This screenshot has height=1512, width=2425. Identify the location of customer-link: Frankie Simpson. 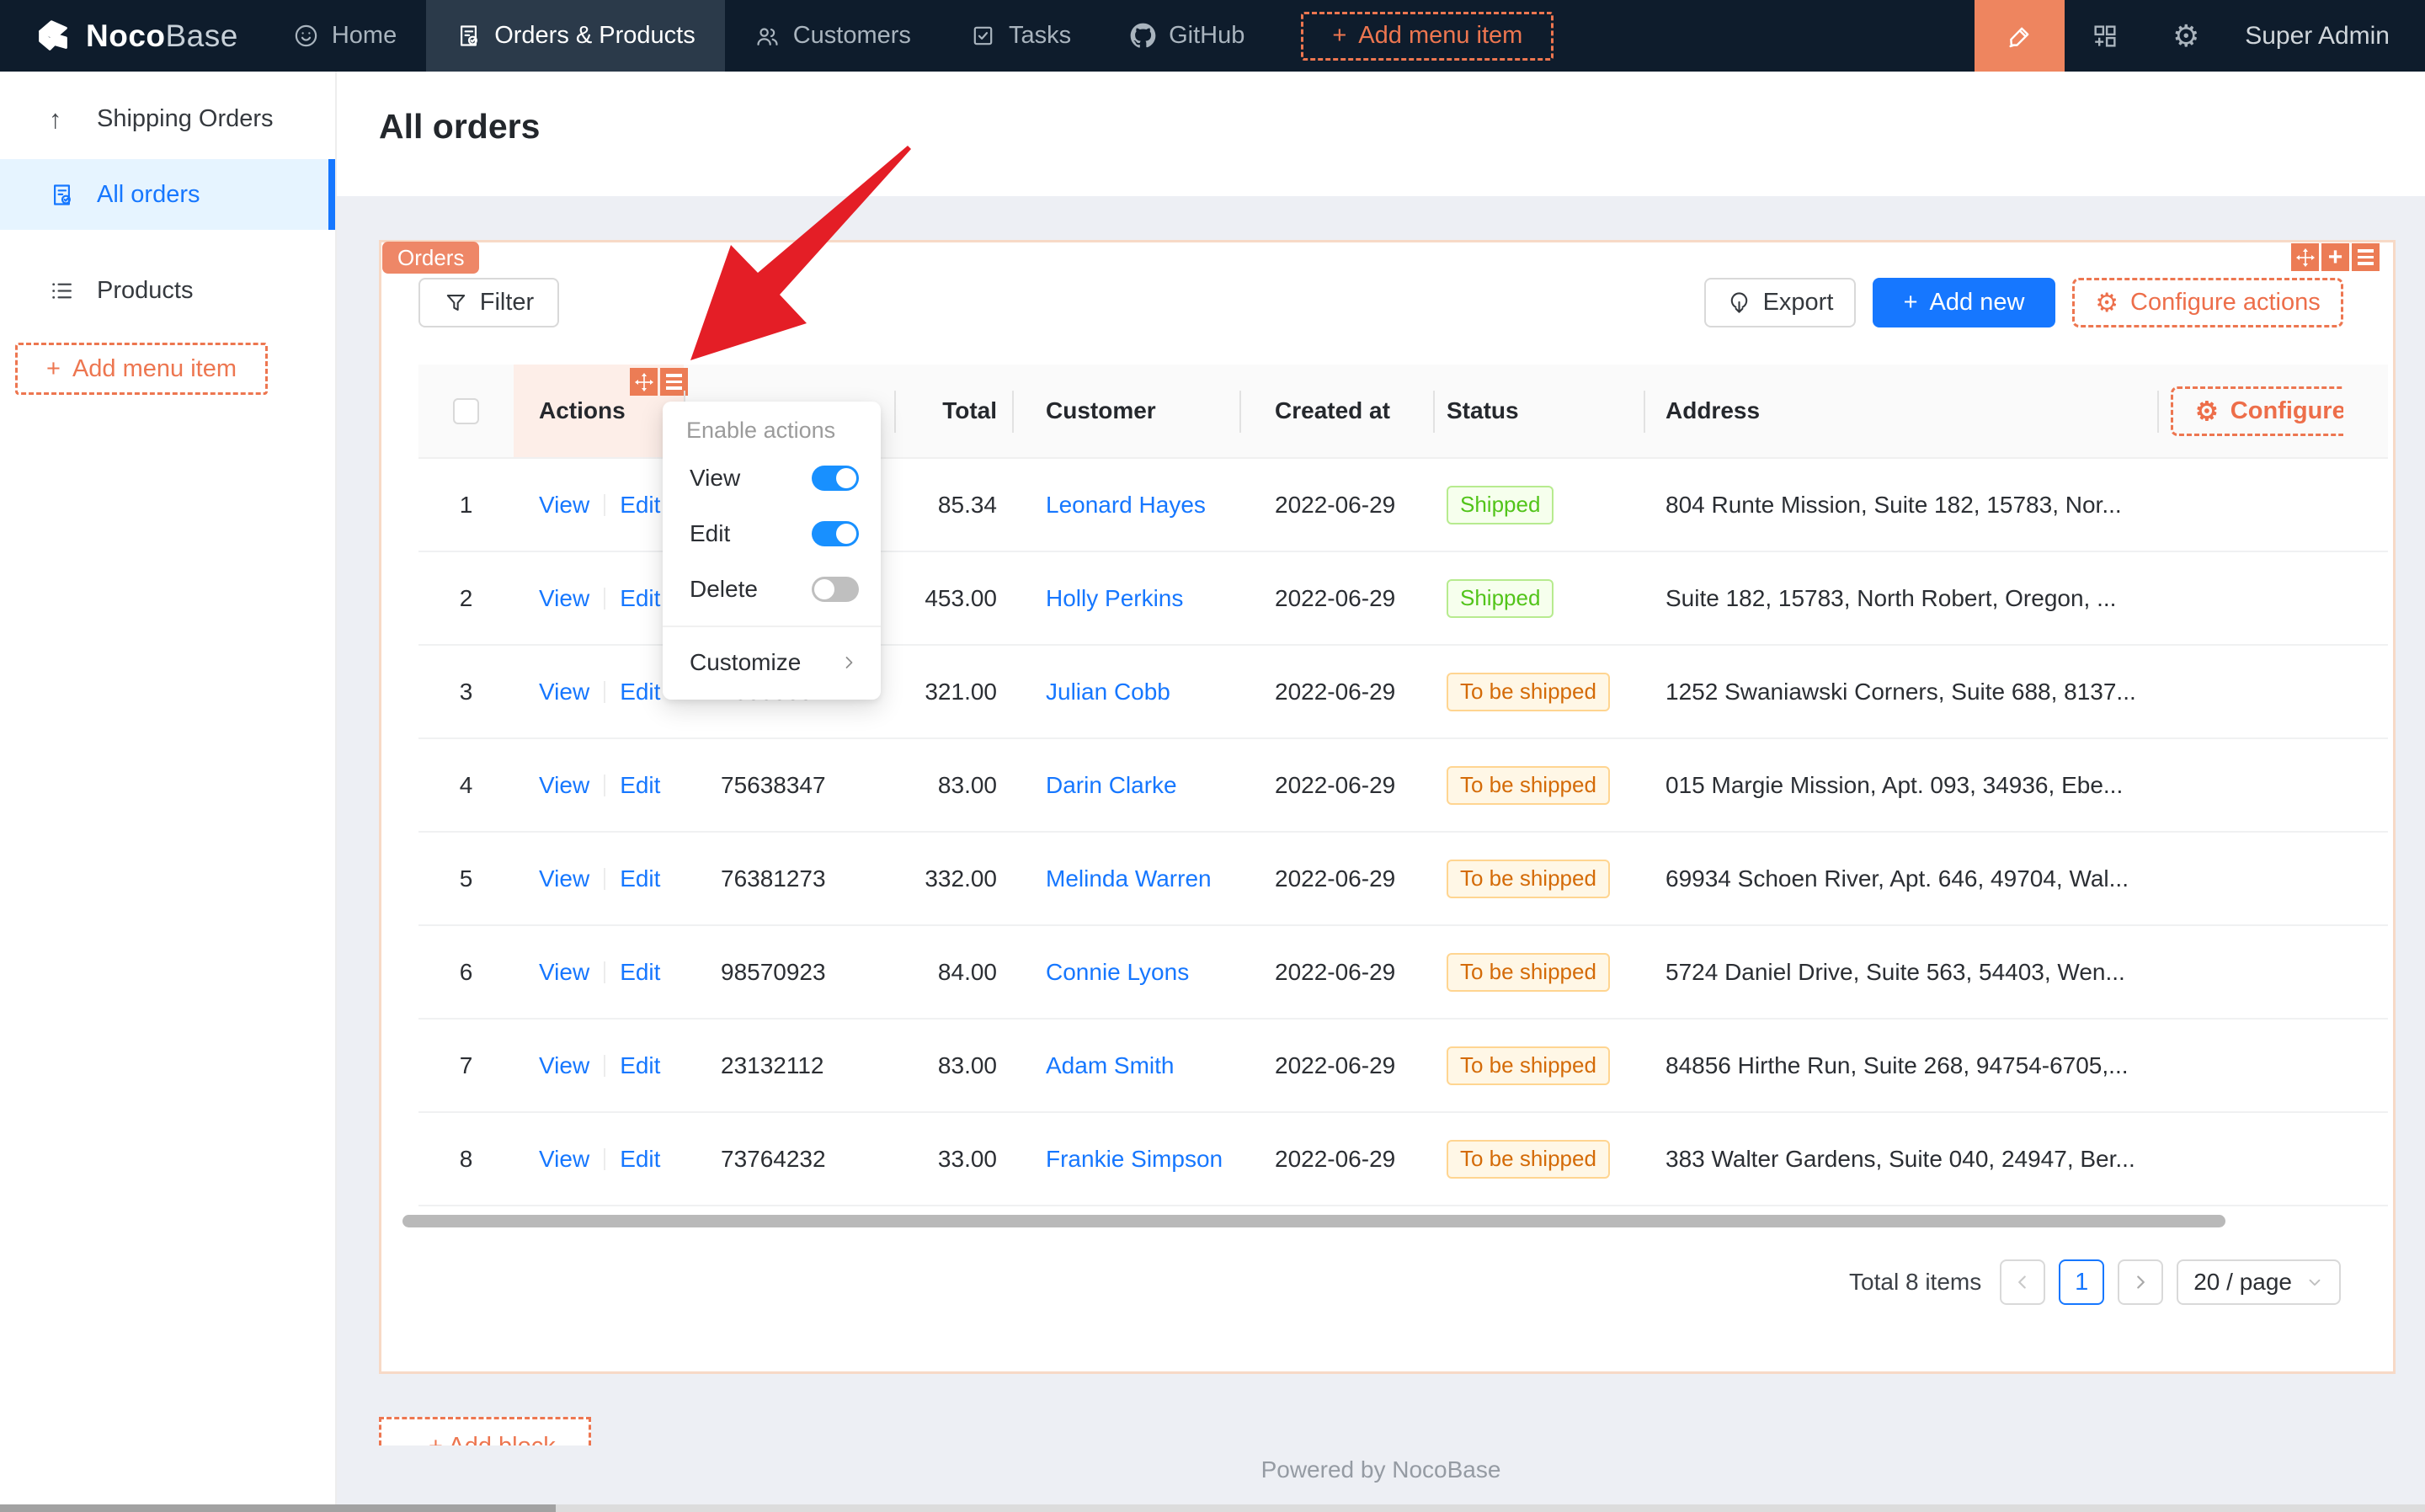
(1134, 1160).